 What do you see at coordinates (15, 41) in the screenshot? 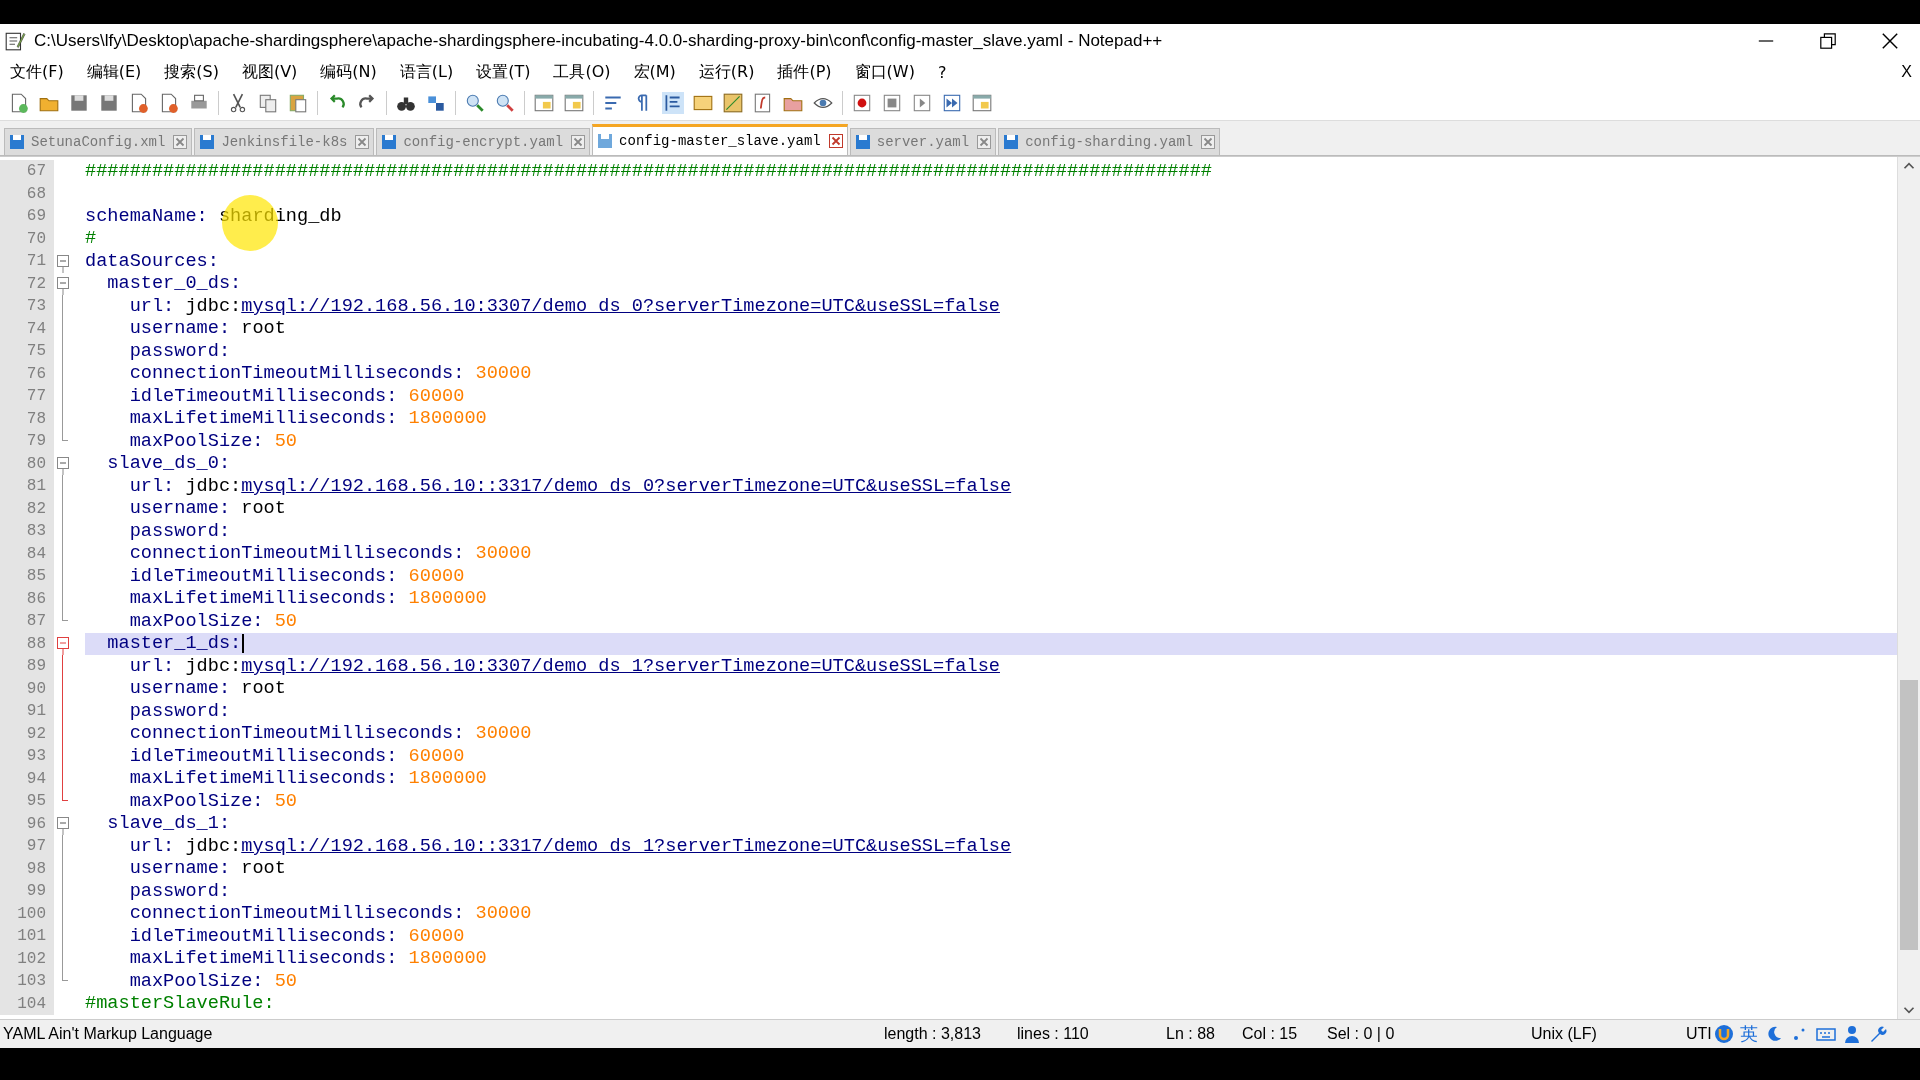
I see `notepad-icon` at bounding box center [15, 41].